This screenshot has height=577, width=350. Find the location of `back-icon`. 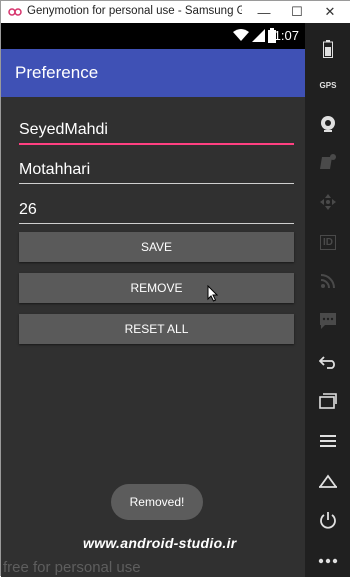

back-icon is located at coordinates (328, 362).